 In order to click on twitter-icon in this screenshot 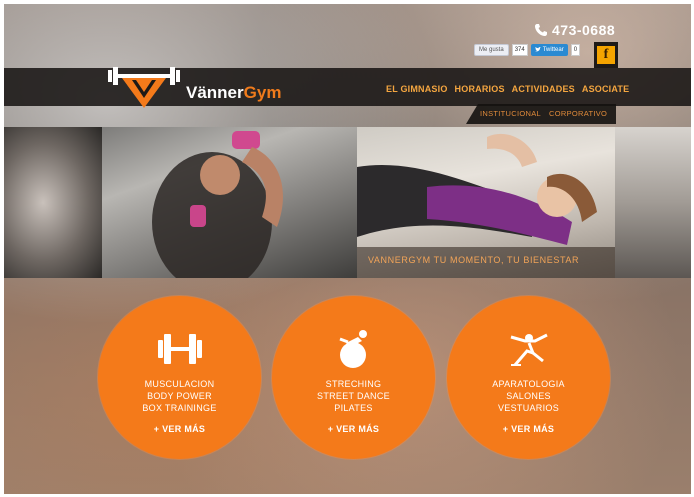, I will do `click(537, 50)`.